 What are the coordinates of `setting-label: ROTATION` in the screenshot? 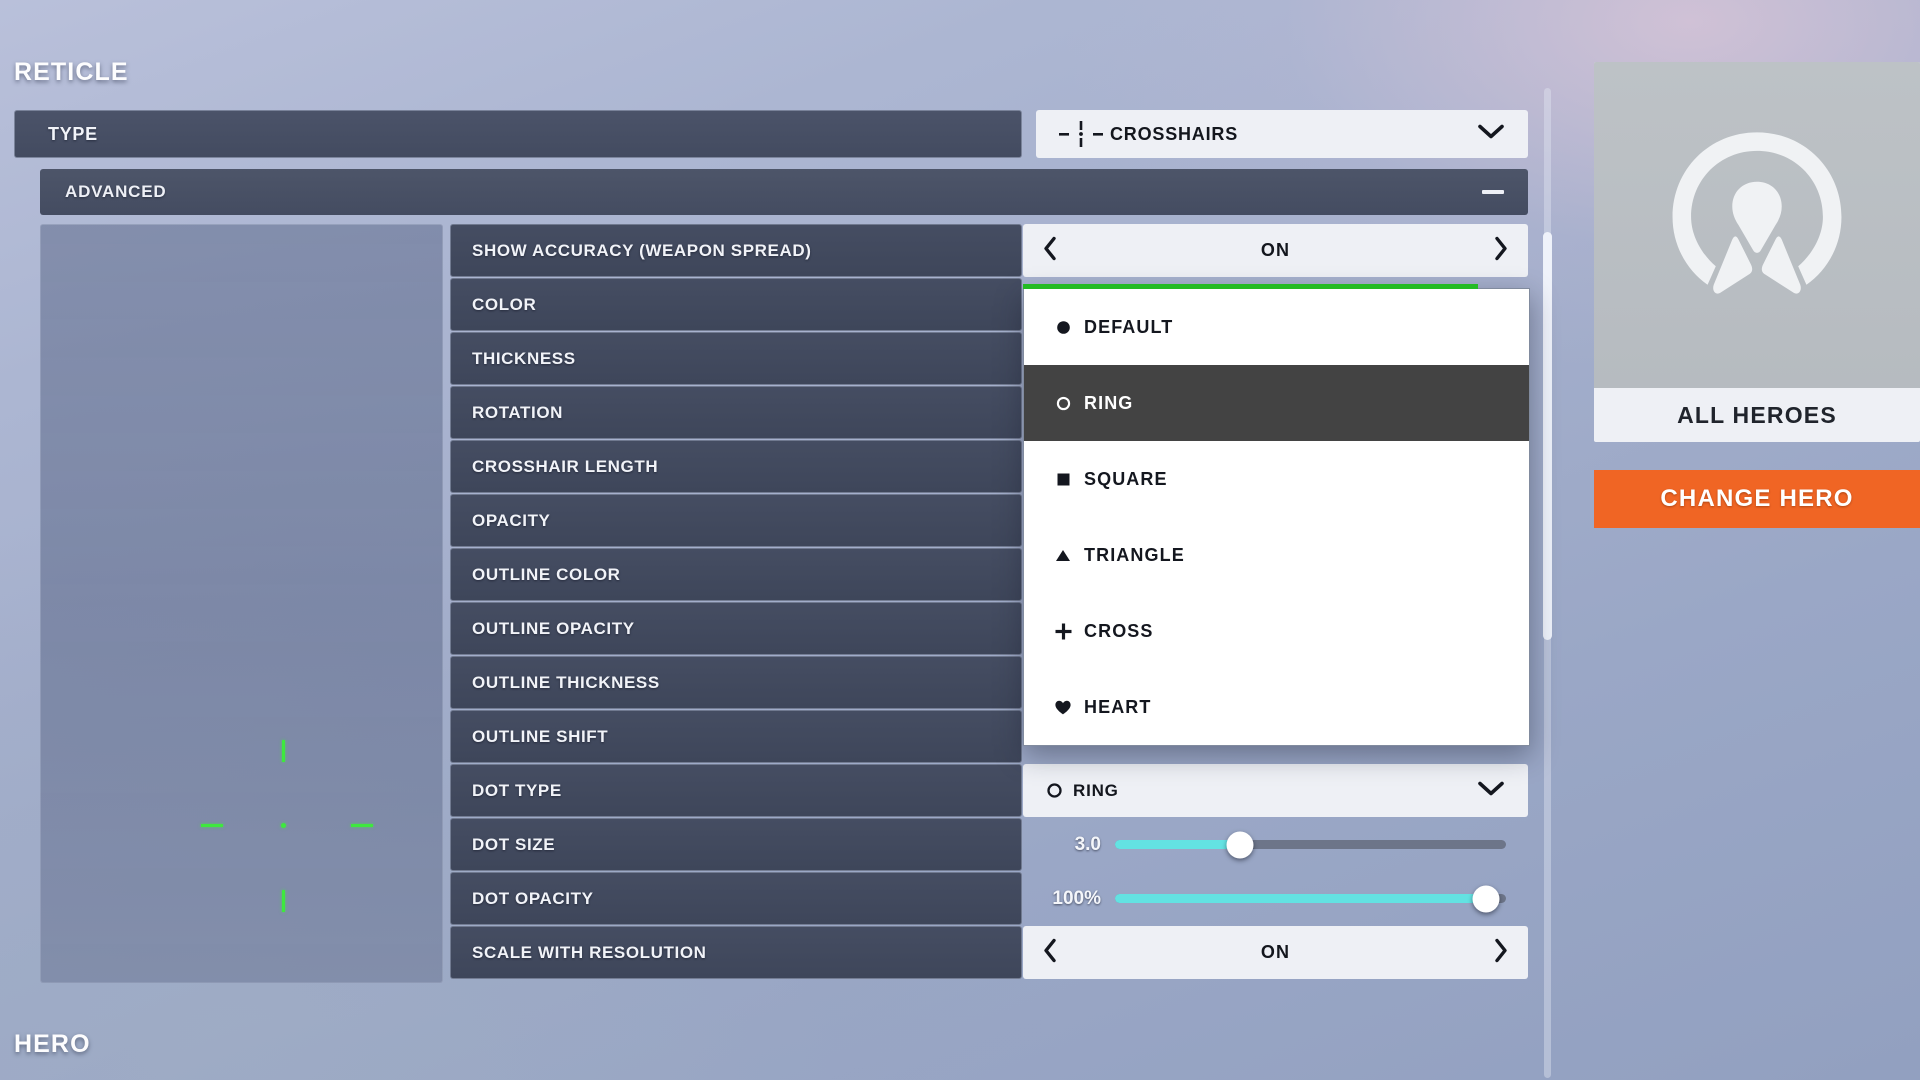 It's located at (736, 412).